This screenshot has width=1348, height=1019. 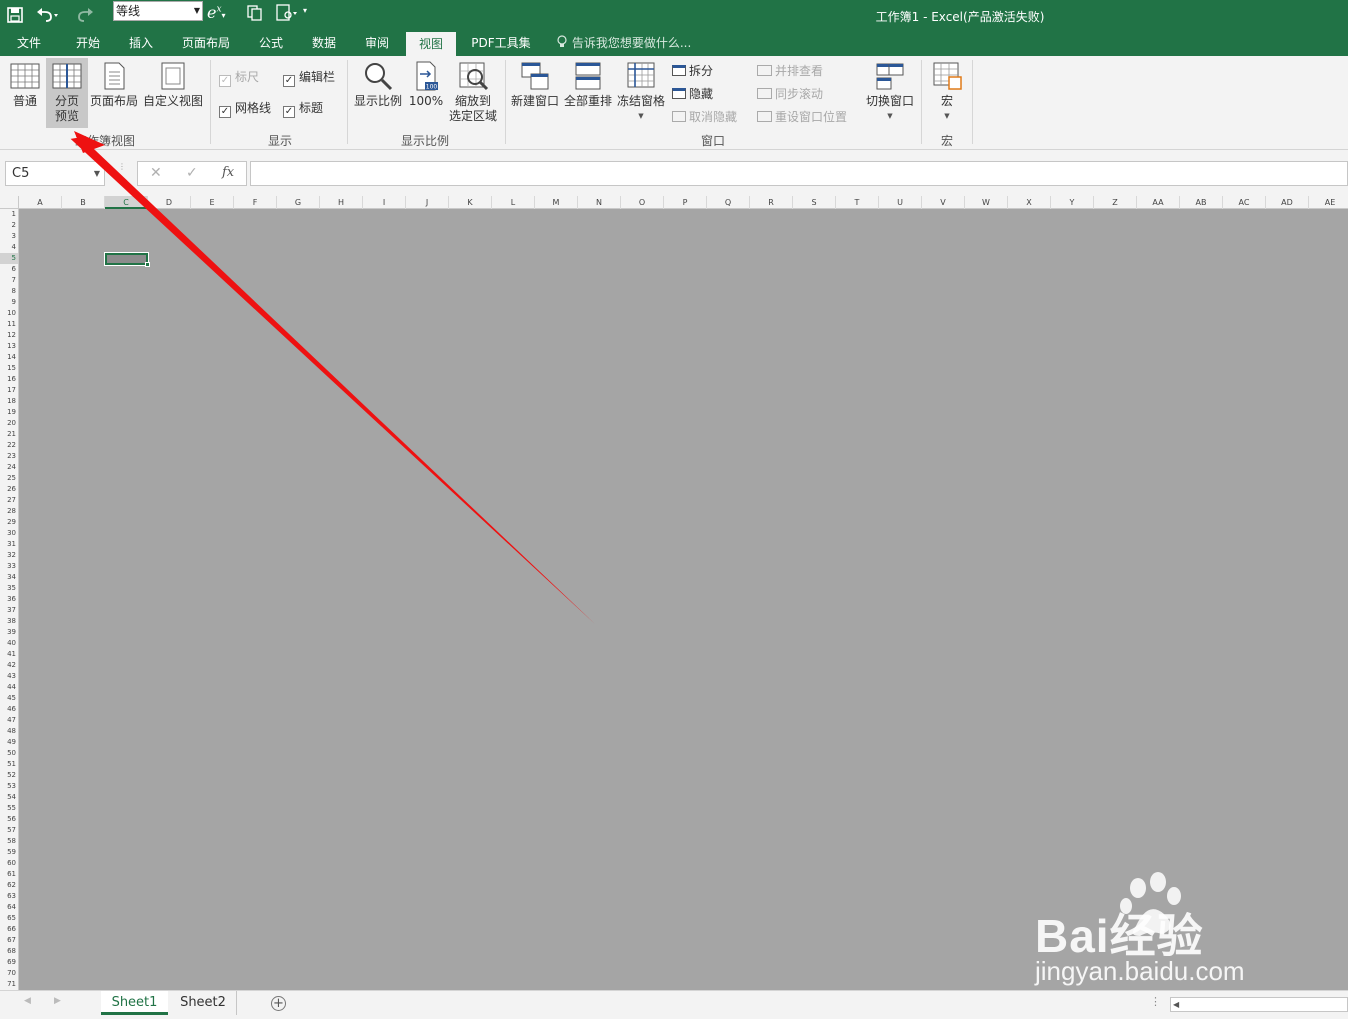 I want to click on row-header-11: 11, so click(x=9, y=324).